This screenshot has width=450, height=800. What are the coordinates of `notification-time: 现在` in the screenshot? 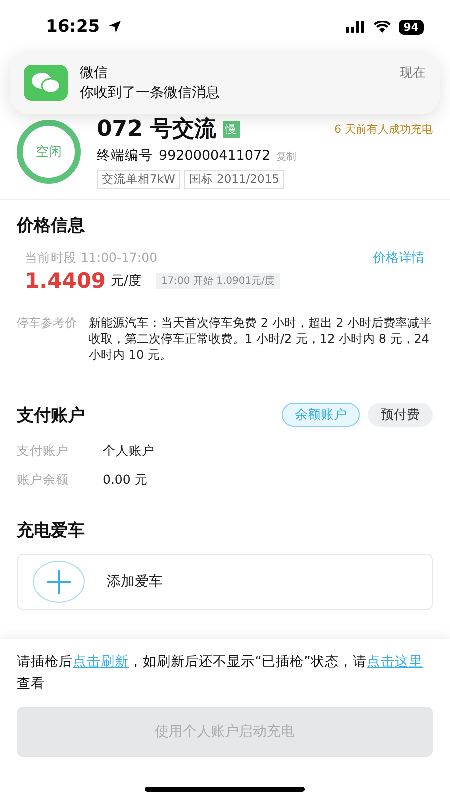 It's located at (413, 73).